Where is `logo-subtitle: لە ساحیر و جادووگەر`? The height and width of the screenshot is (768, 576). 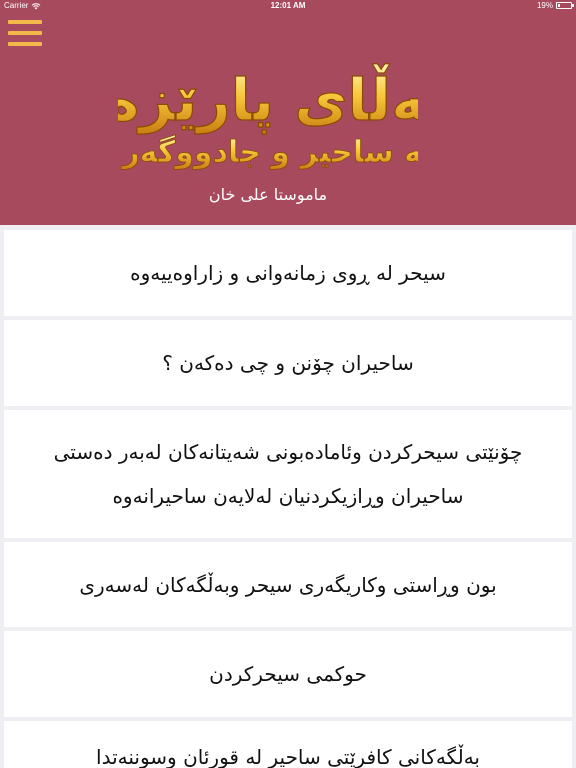 logo-subtitle: لە ساحیر و جادووگەر is located at coordinates (269, 152).